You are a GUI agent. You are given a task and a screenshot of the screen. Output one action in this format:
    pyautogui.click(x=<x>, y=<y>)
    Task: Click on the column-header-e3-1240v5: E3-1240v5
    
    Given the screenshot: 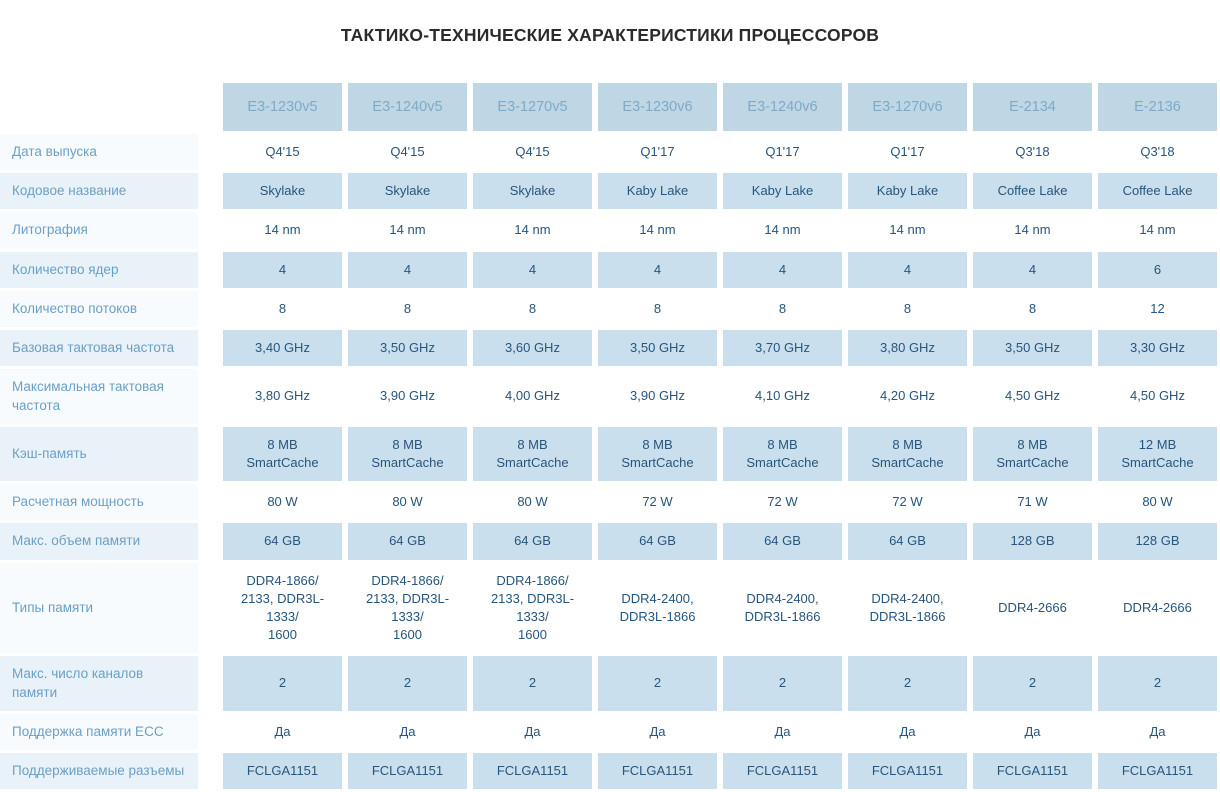 What is the action you would take?
    pyautogui.click(x=407, y=108)
    